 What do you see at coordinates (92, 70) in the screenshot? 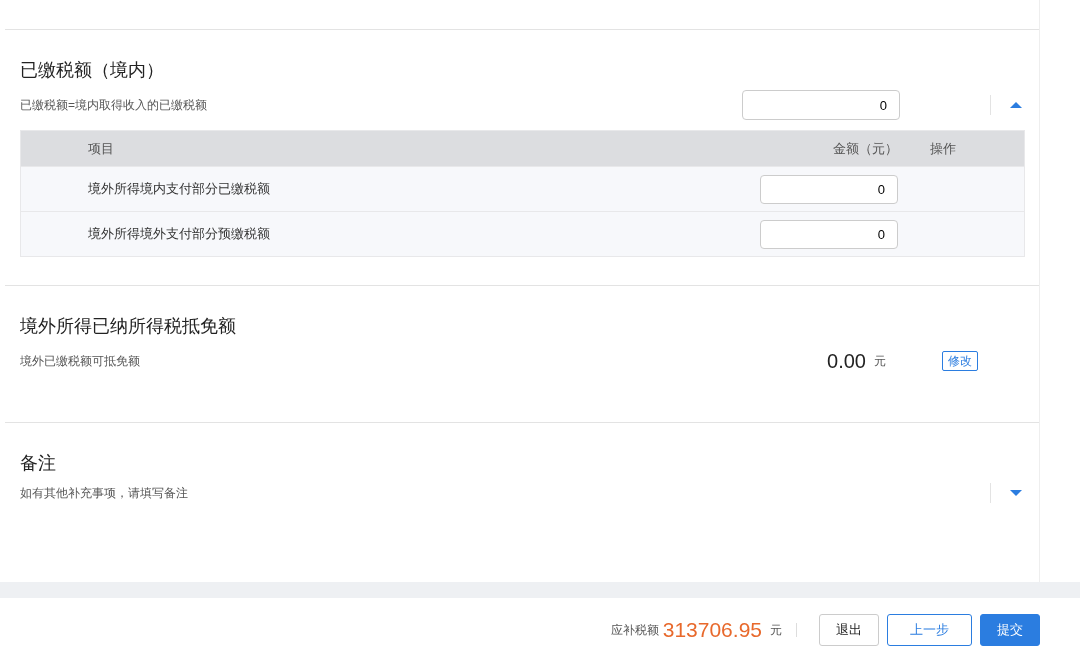
I see `section-title: 已缴税额（境内）` at bounding box center [92, 70].